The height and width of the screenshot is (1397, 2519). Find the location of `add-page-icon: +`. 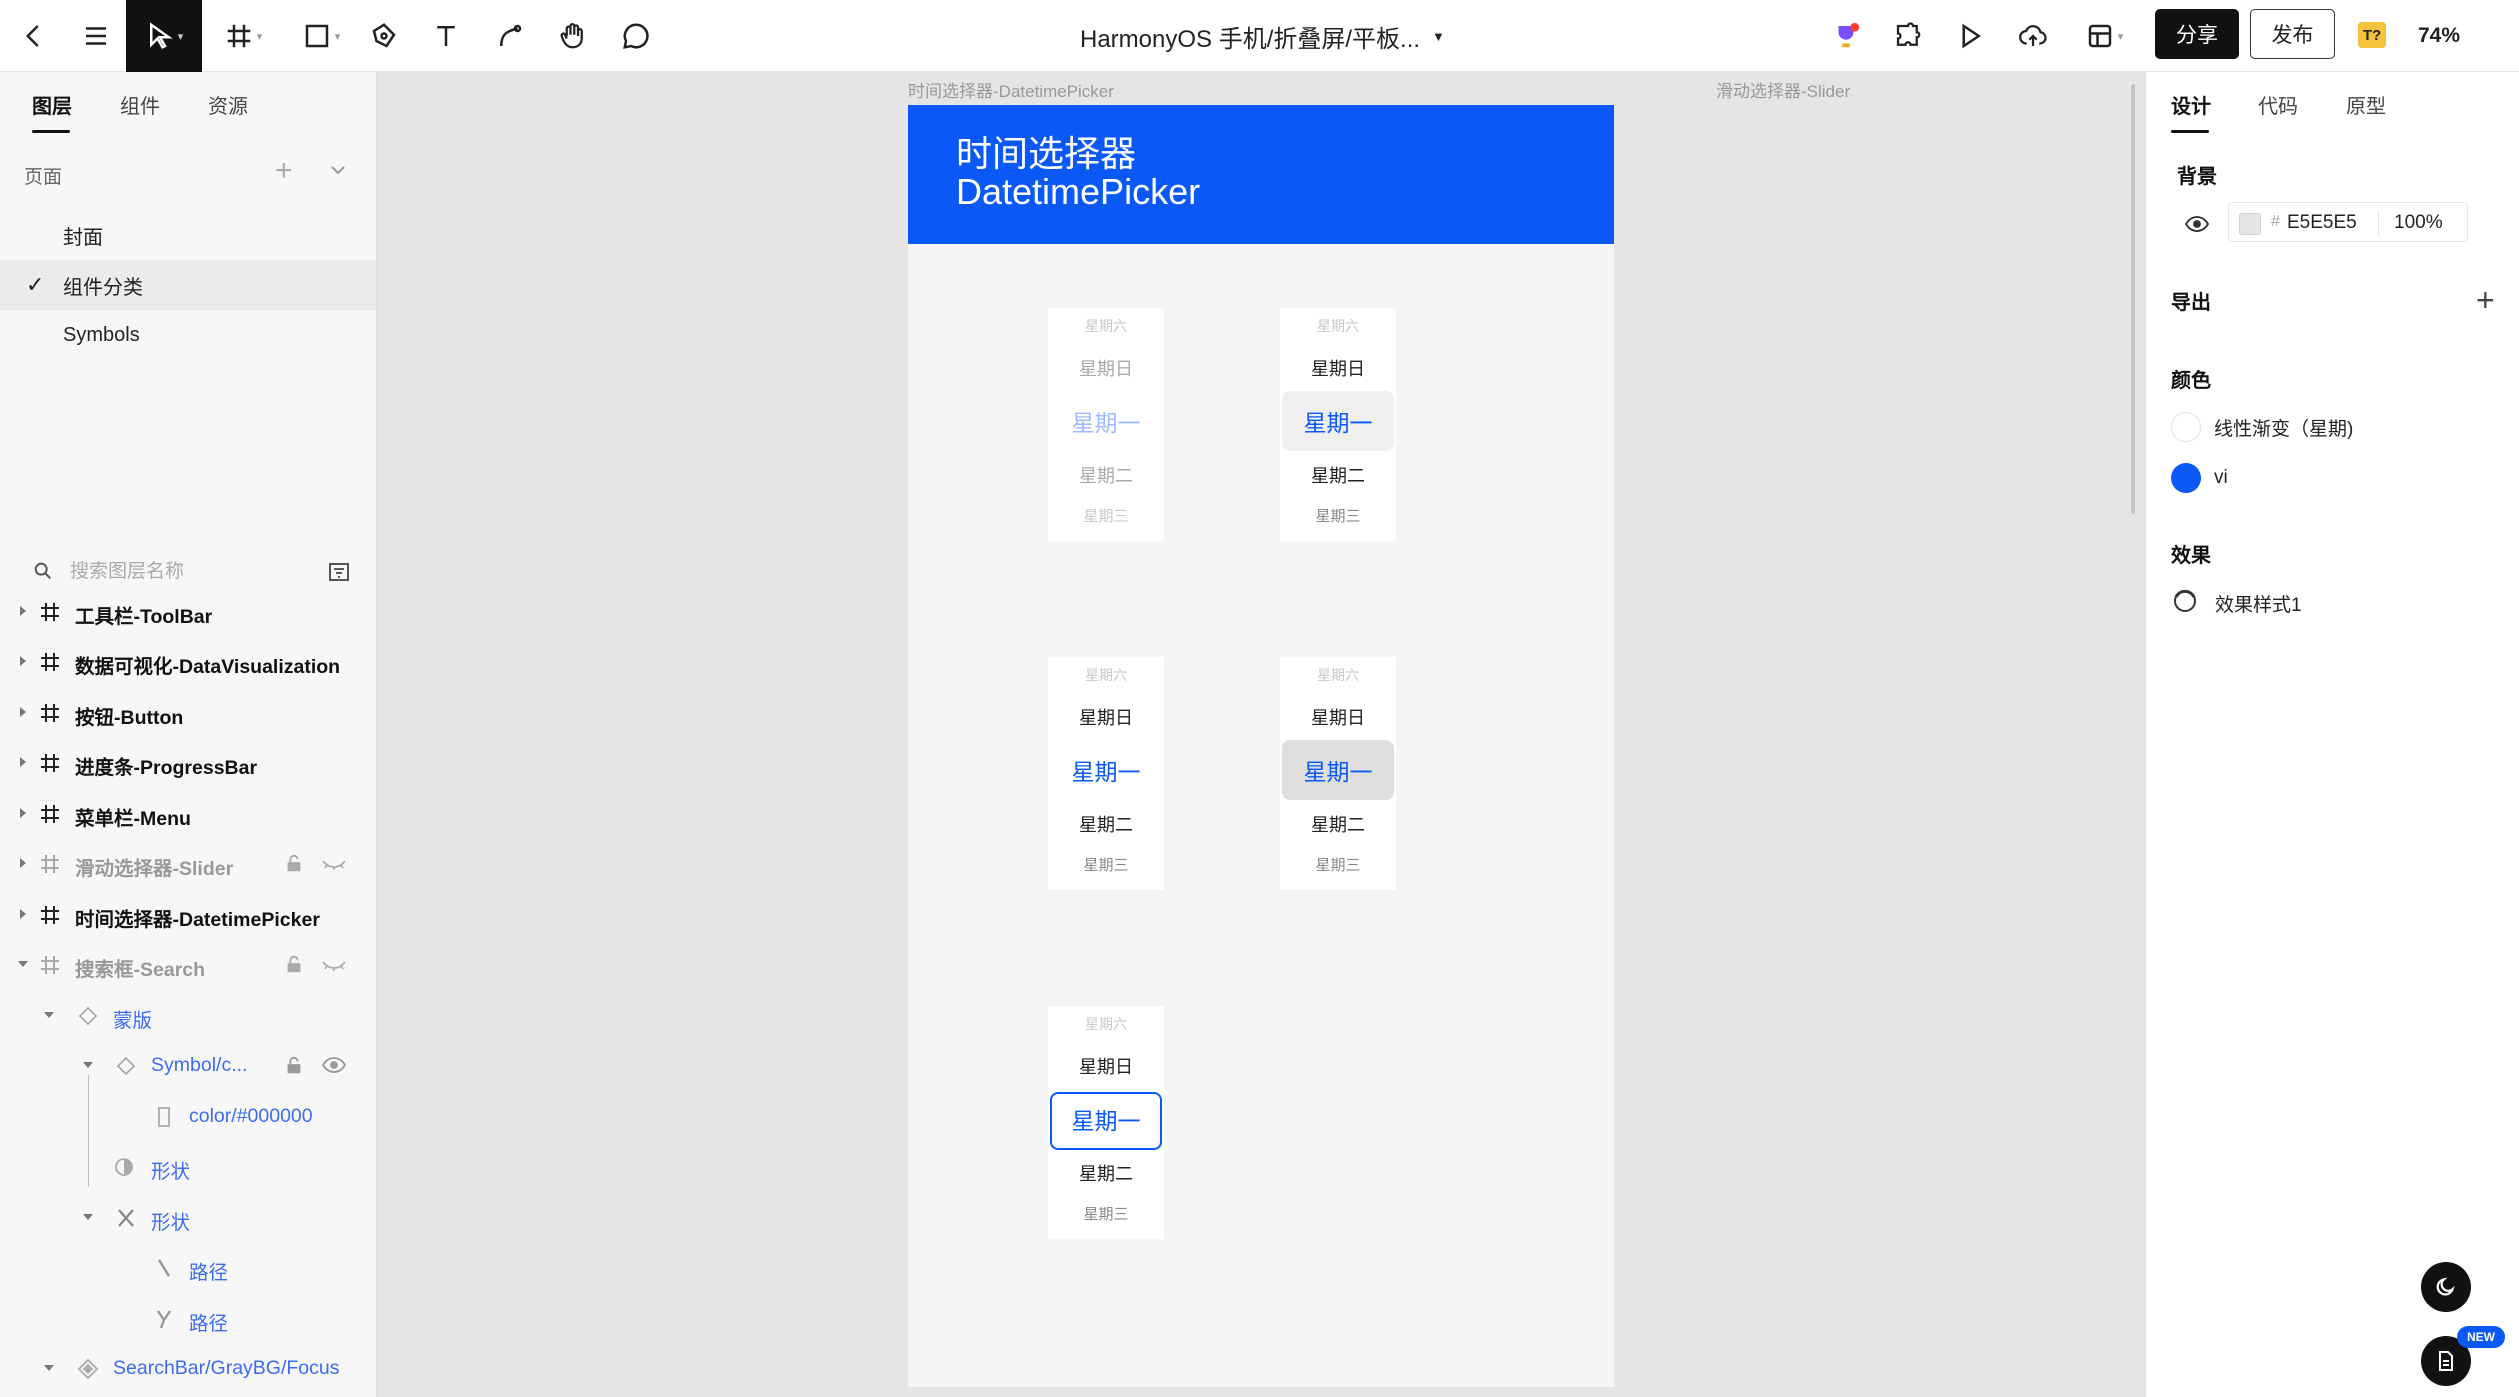

add-page-icon: + is located at coordinates (284, 171).